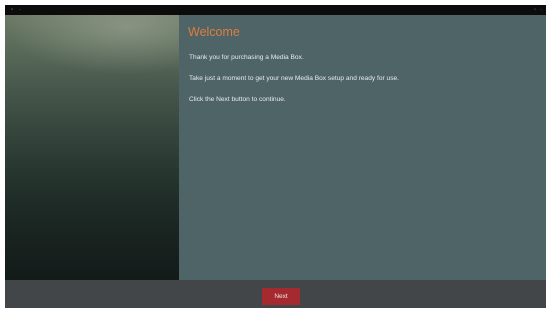 This screenshot has width=551, height=313. Describe the element at coordinates (20, 10) in the screenshot. I see `settings-icon: ·` at that location.